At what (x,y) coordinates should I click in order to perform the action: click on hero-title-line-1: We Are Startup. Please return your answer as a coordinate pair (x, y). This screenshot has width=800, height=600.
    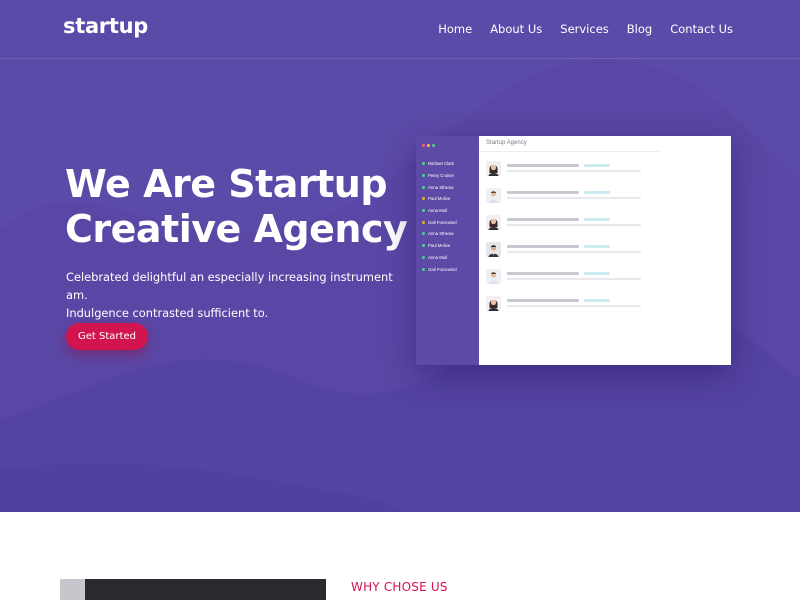
    Looking at the image, I should click on (226, 184).